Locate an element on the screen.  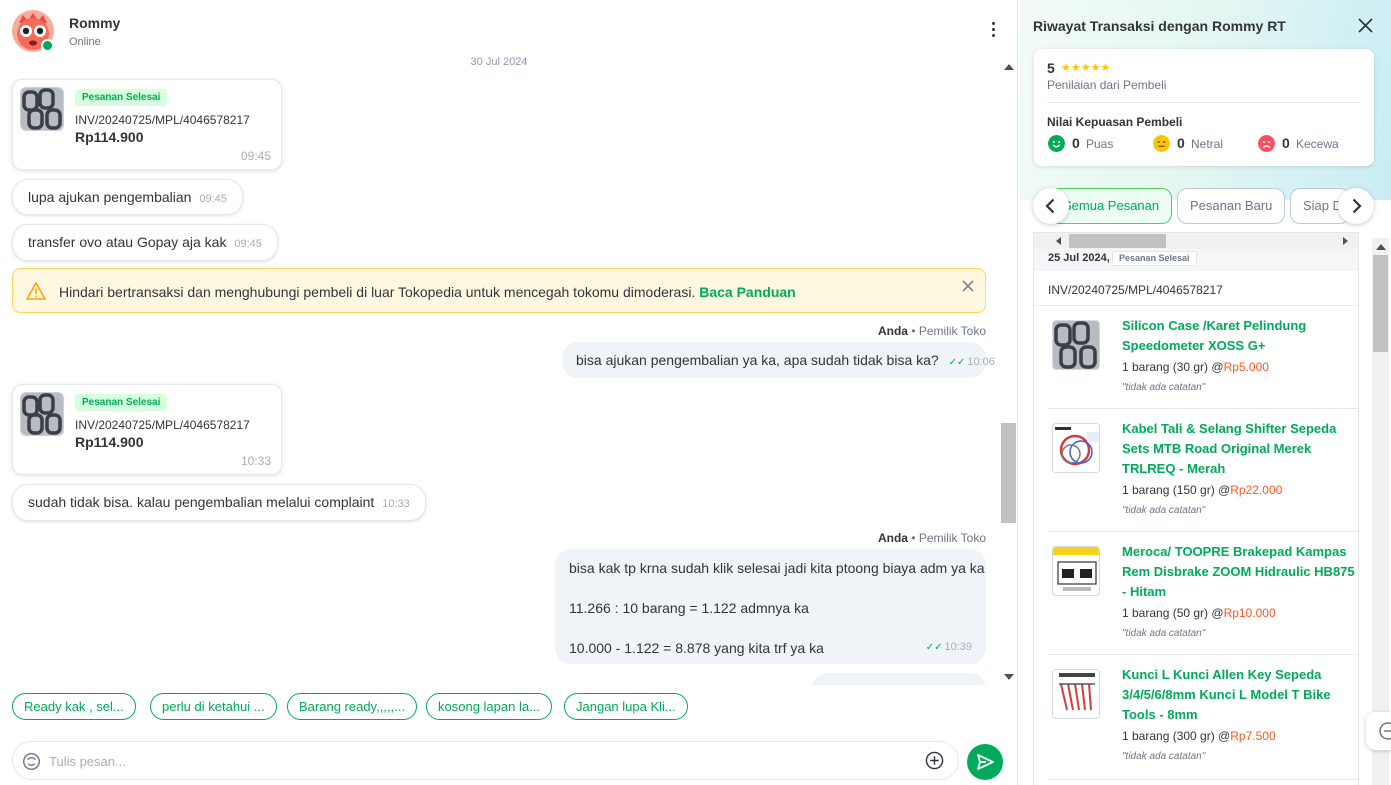
floating-chat-button is located at coordinates (1378, 731).